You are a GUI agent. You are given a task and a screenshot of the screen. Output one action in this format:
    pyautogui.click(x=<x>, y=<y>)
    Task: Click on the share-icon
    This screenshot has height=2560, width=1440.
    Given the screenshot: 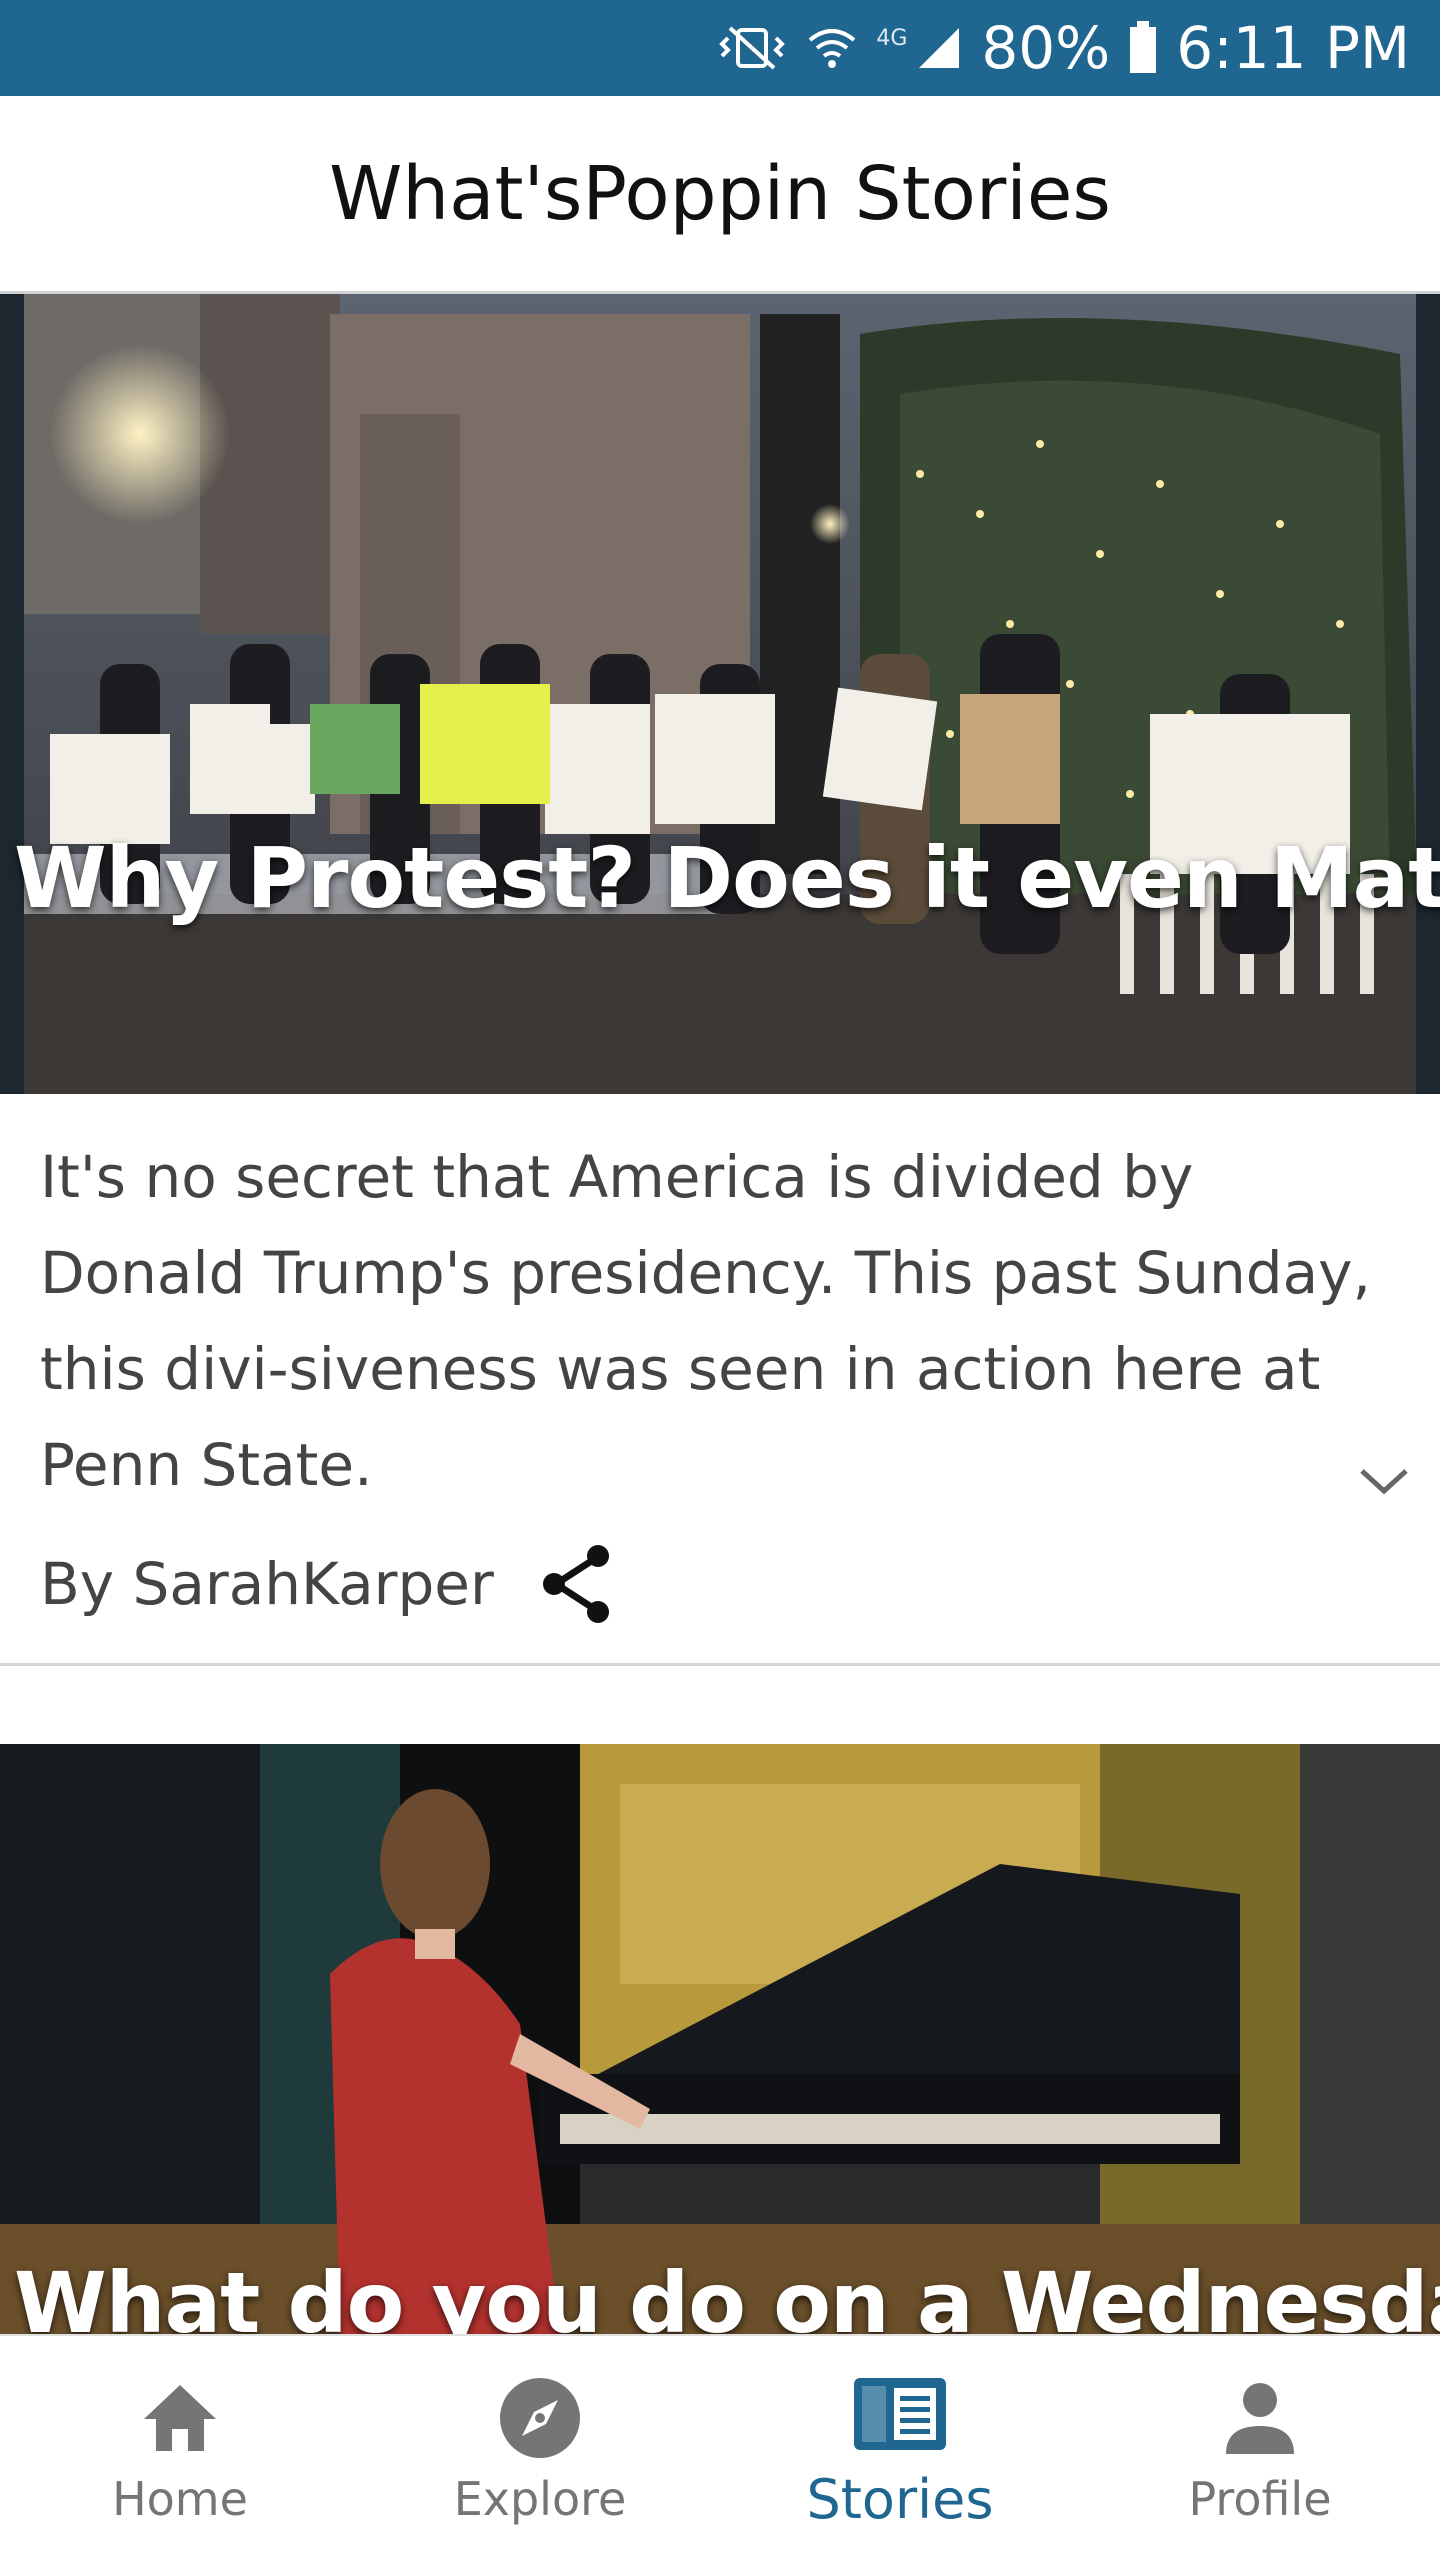 What is the action you would take?
    pyautogui.click(x=575, y=1584)
    